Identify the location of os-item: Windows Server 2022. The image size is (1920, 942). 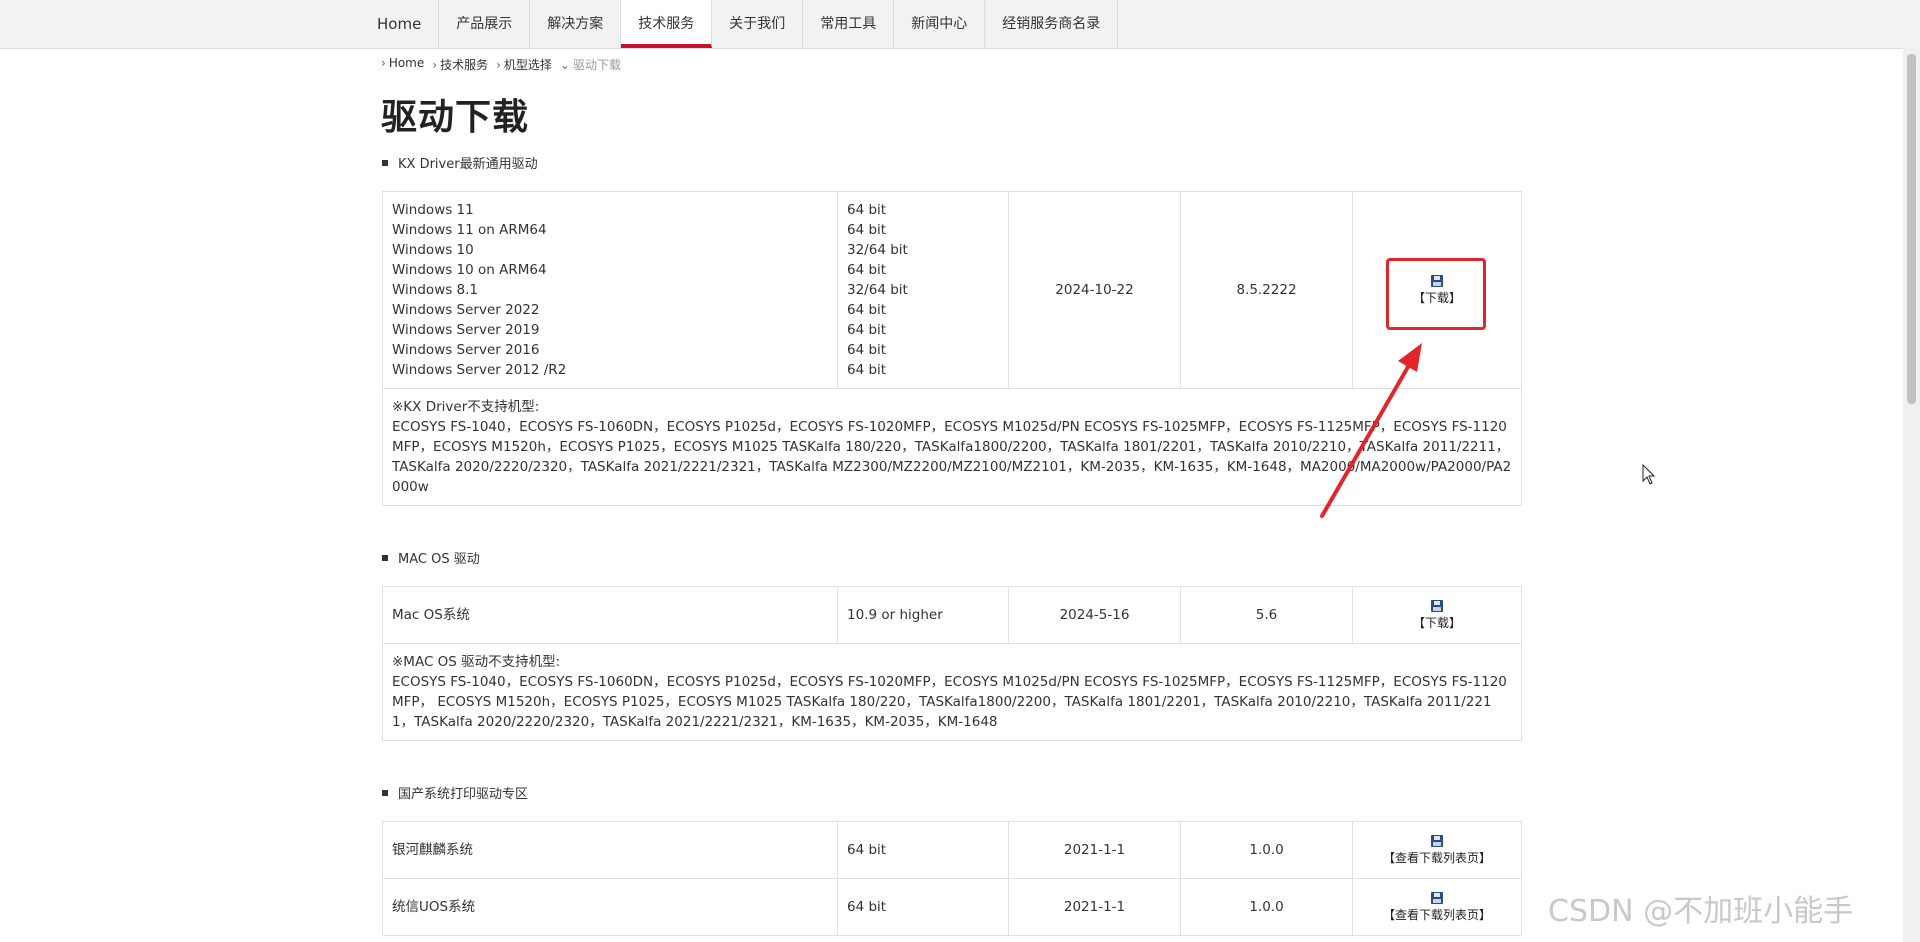
(466, 310).